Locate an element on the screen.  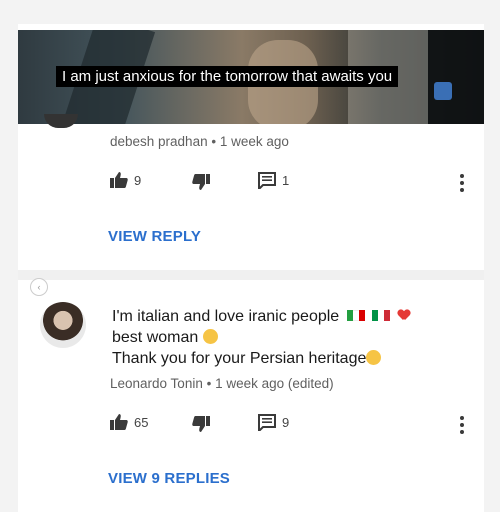
italy-flag-icon is located at coordinates (381, 313).